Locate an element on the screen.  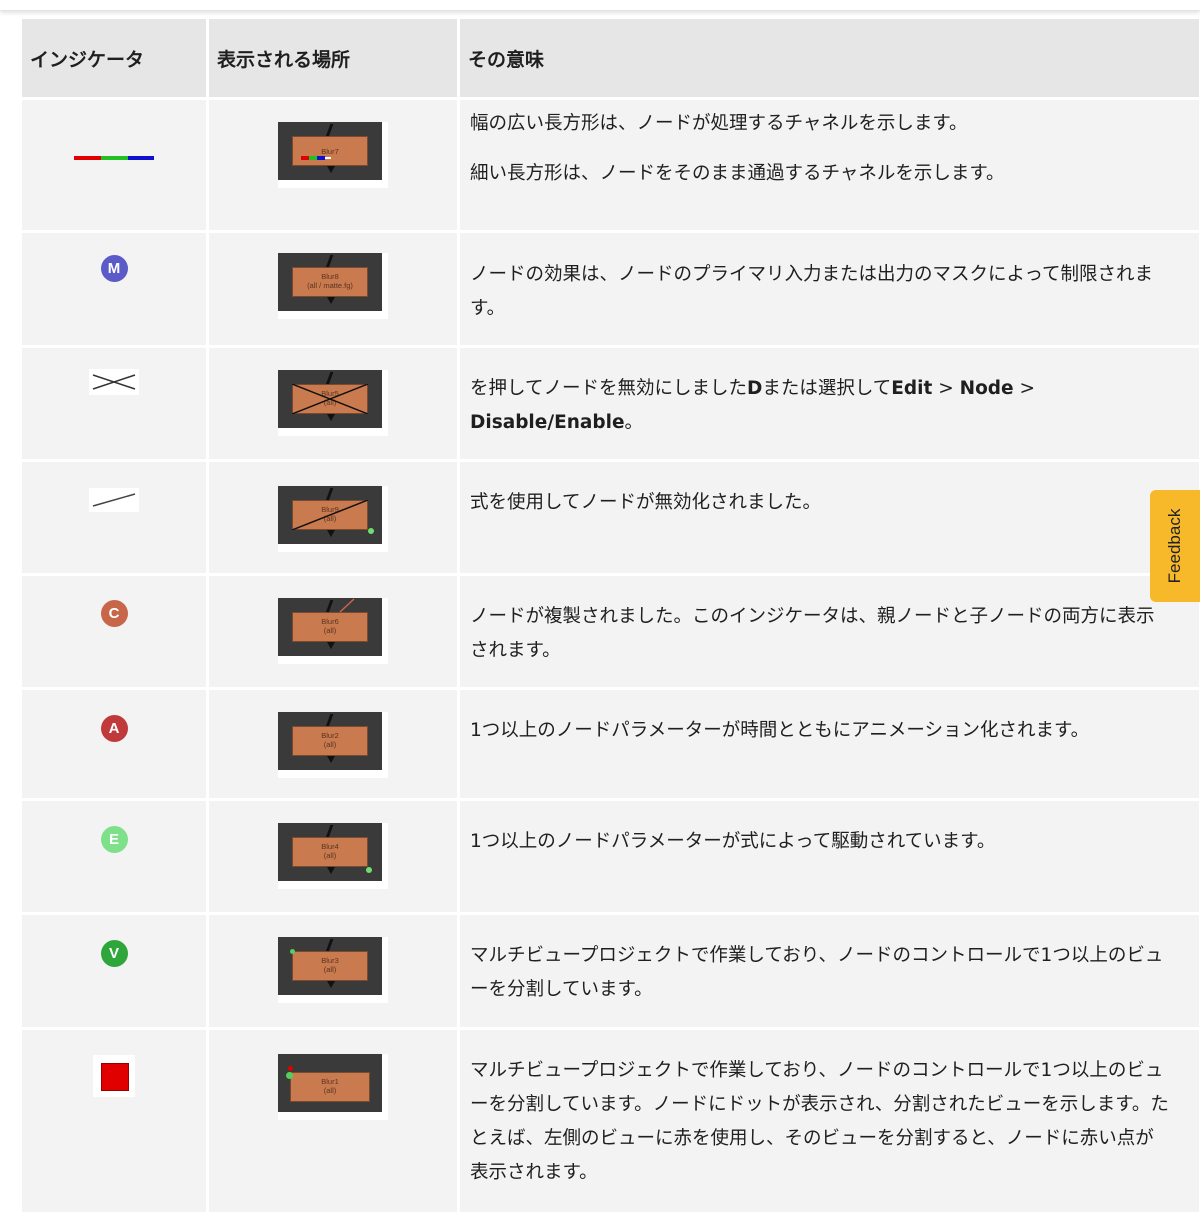
node-thumbnail: Blur7 is located at coordinates (333, 155).